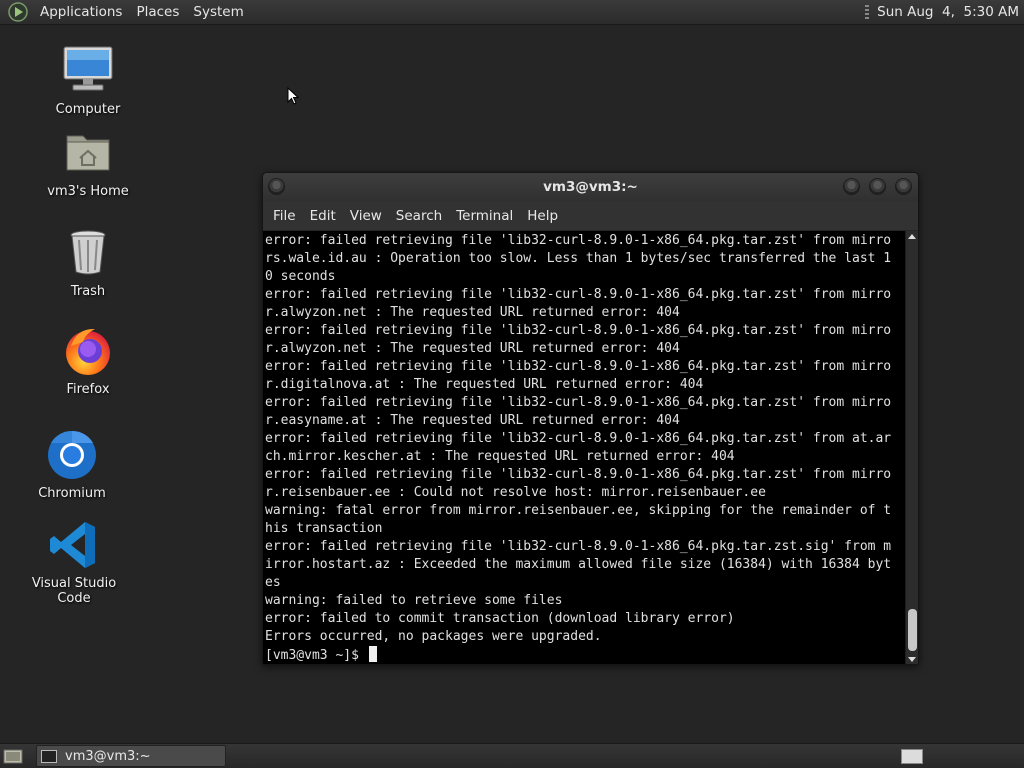  I want to click on show-desktop-icon, so click(13, 756).